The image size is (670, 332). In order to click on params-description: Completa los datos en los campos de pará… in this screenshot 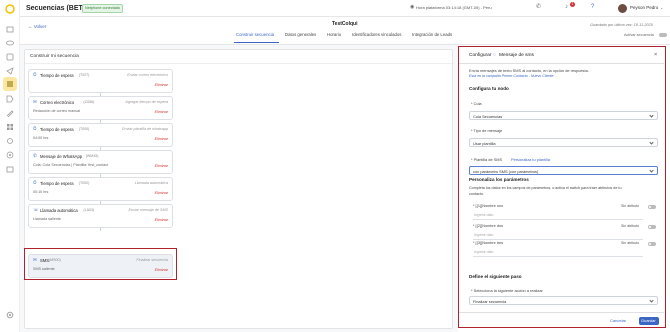, I will do `click(545, 188)`.